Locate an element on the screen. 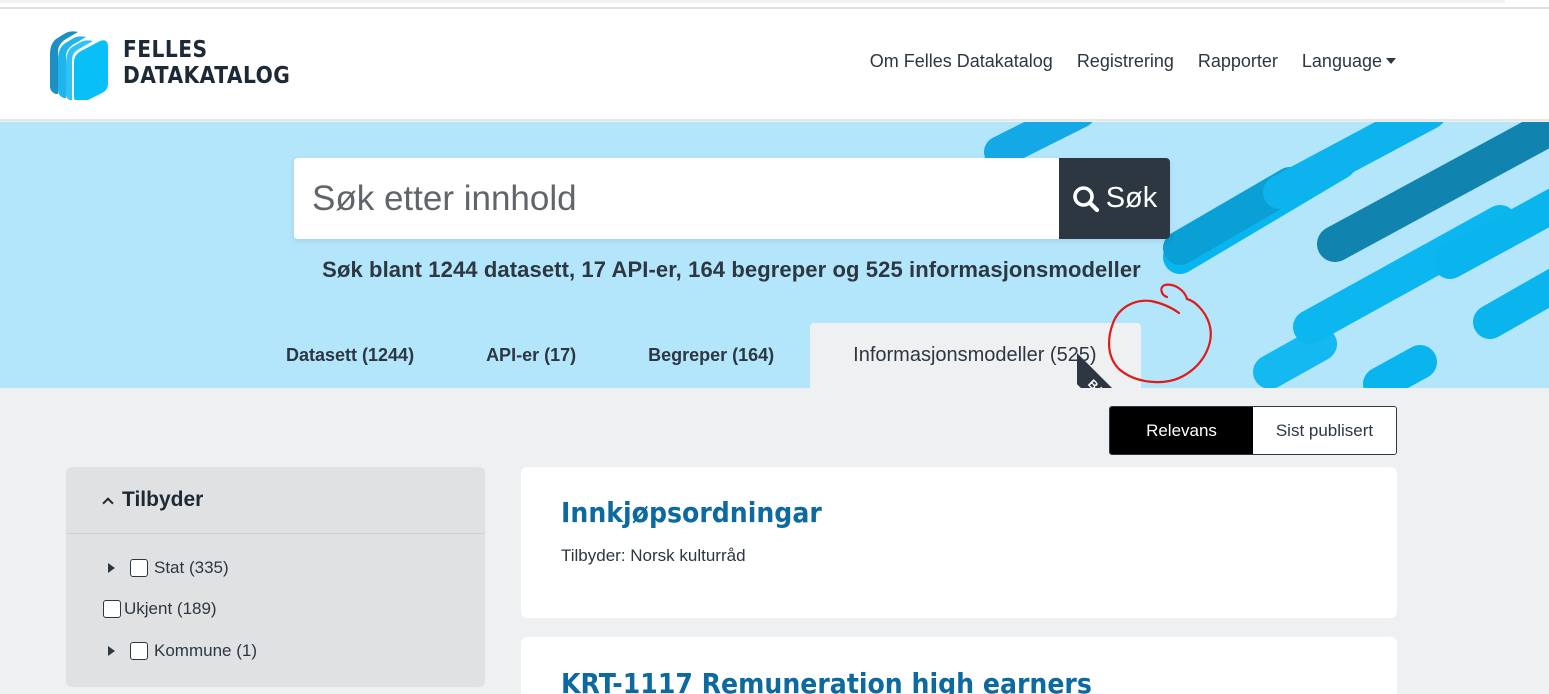  search-button: Søk is located at coordinates (1114, 198).